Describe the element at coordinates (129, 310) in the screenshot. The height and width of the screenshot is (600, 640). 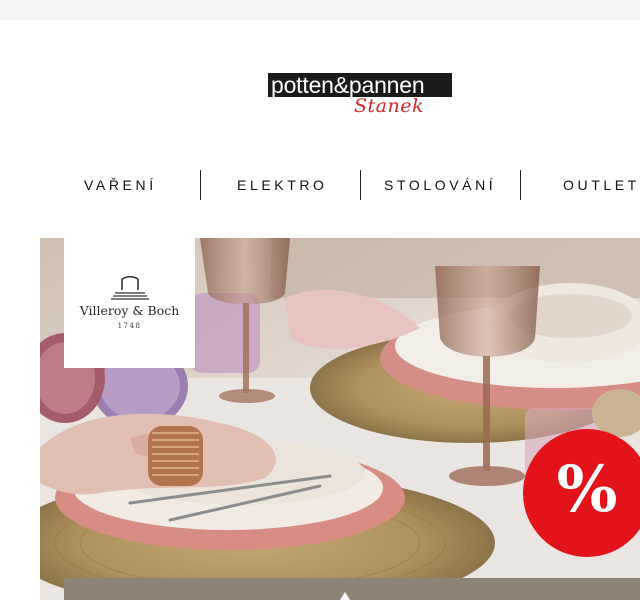
I see `brand-name: Villeroy & Boch` at that location.